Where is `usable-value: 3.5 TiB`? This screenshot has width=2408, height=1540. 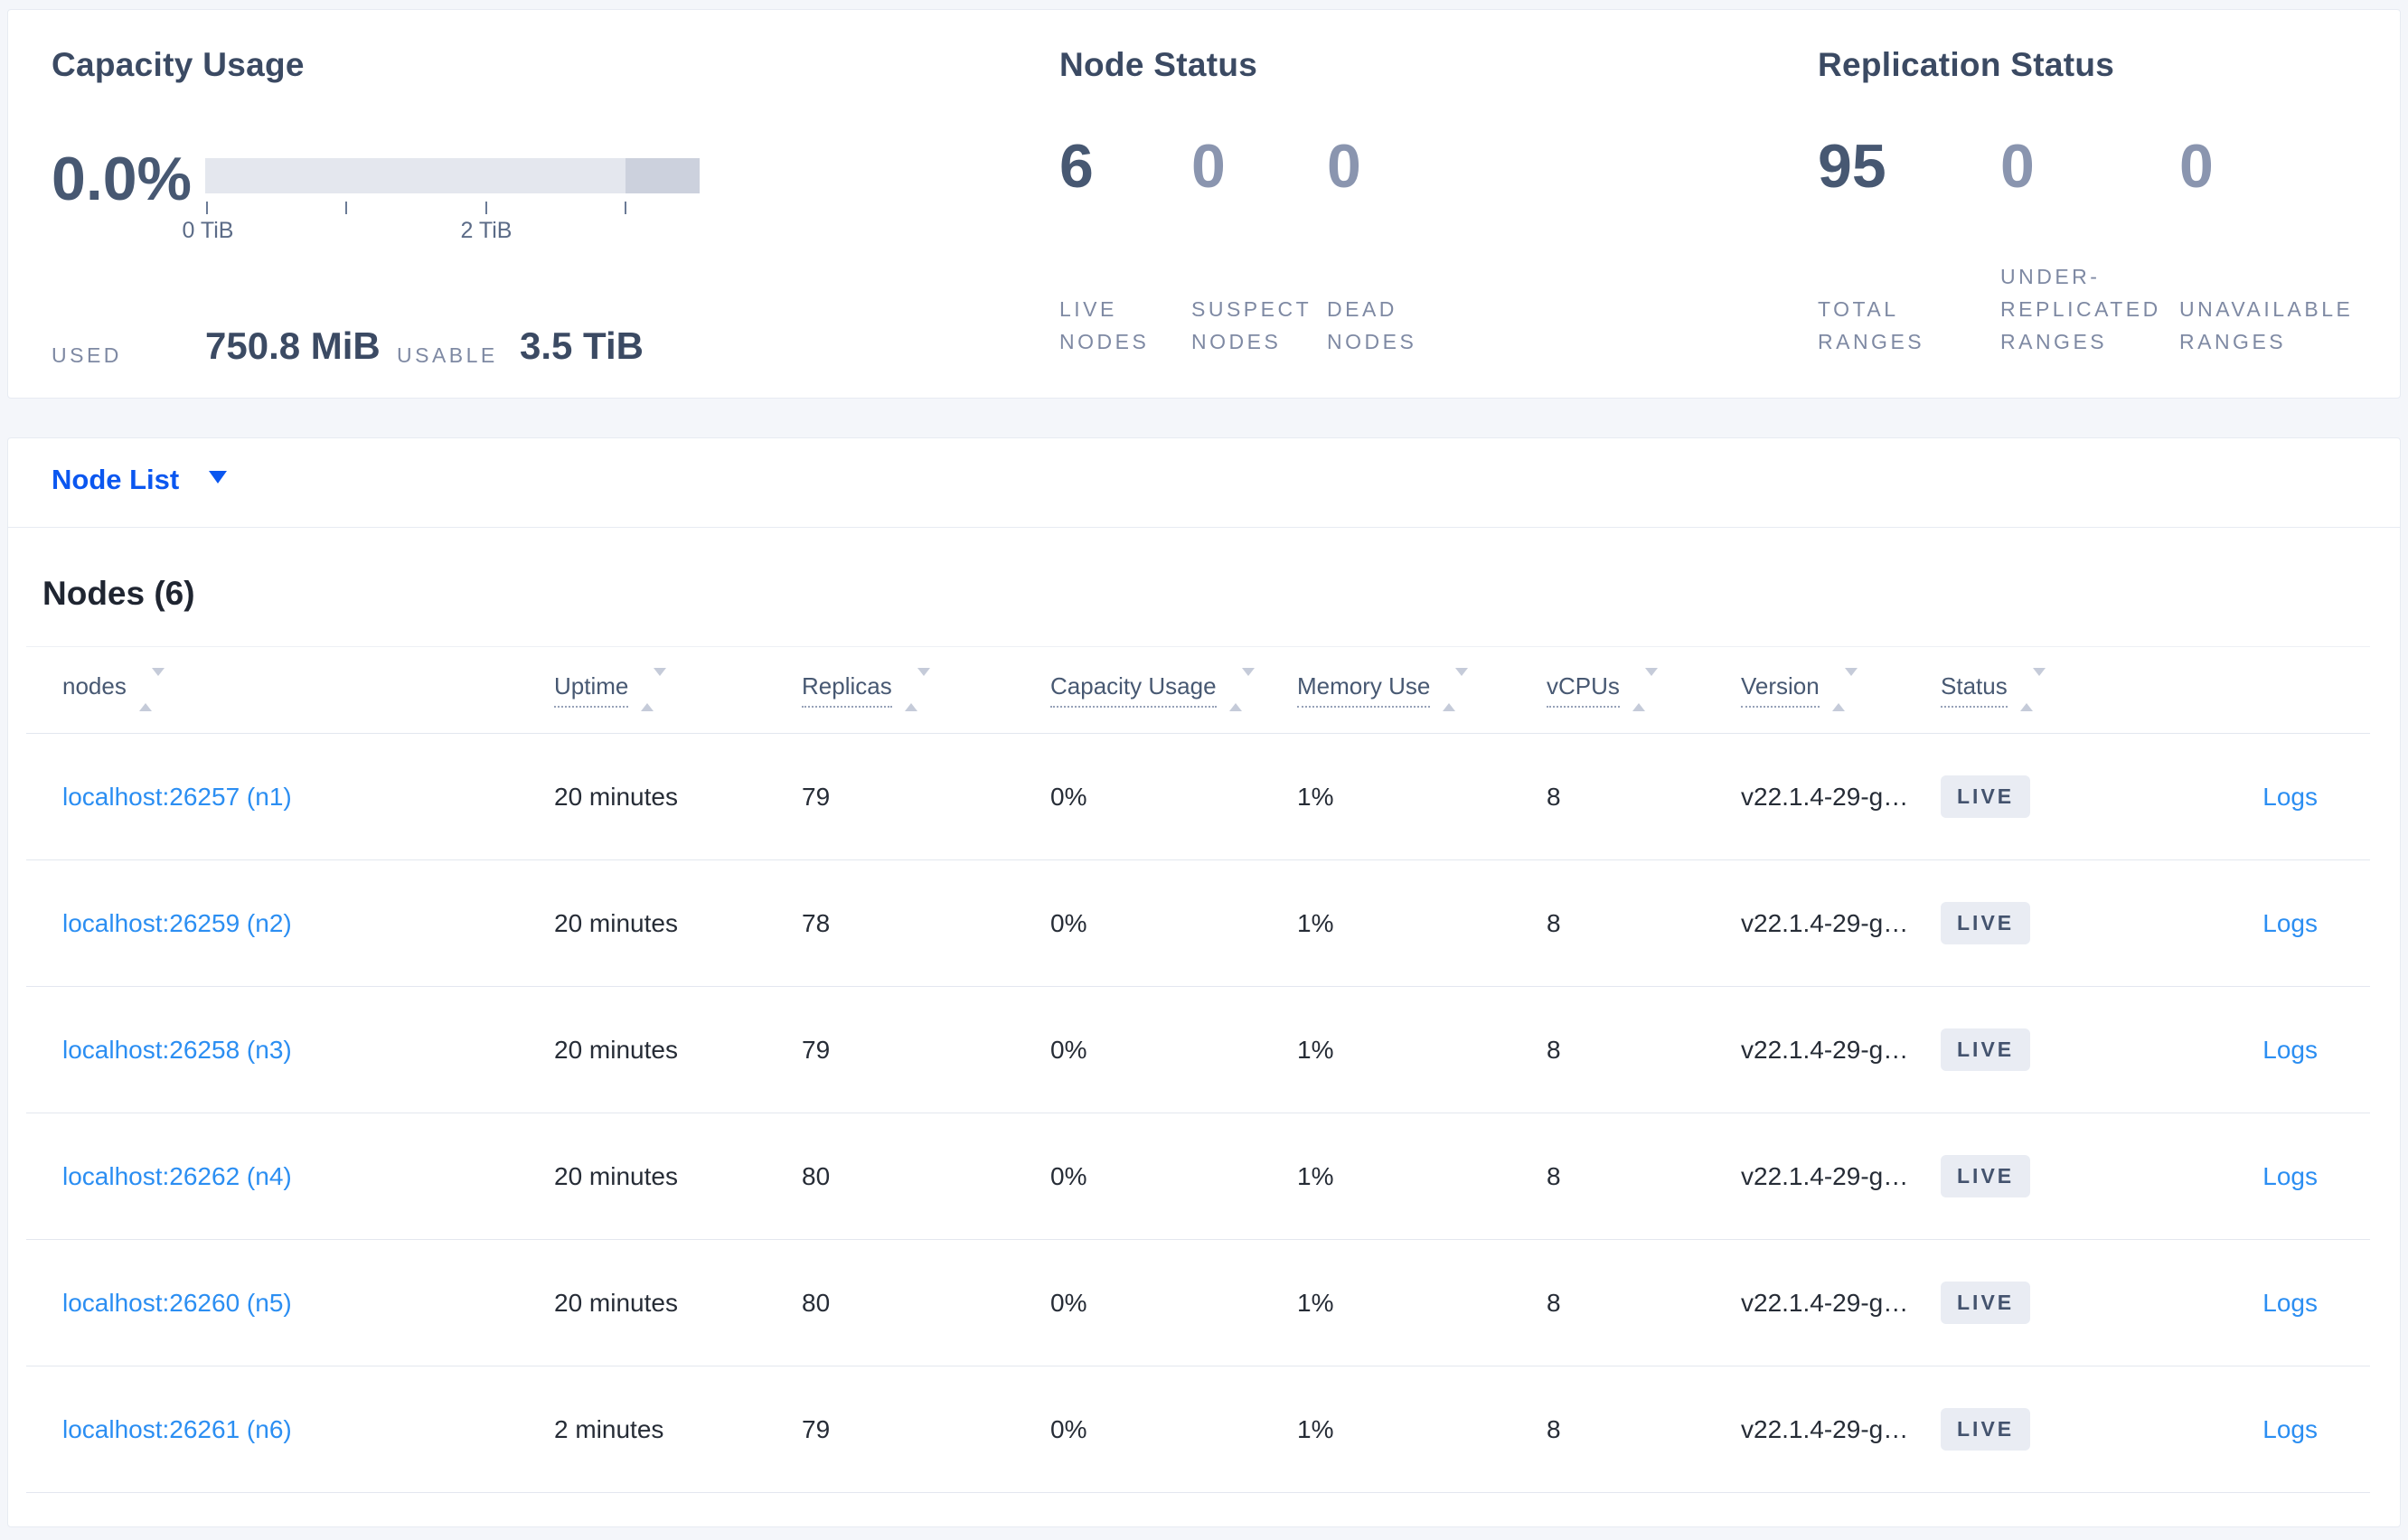
usable-value: 3.5 TiB is located at coordinates (582, 345).